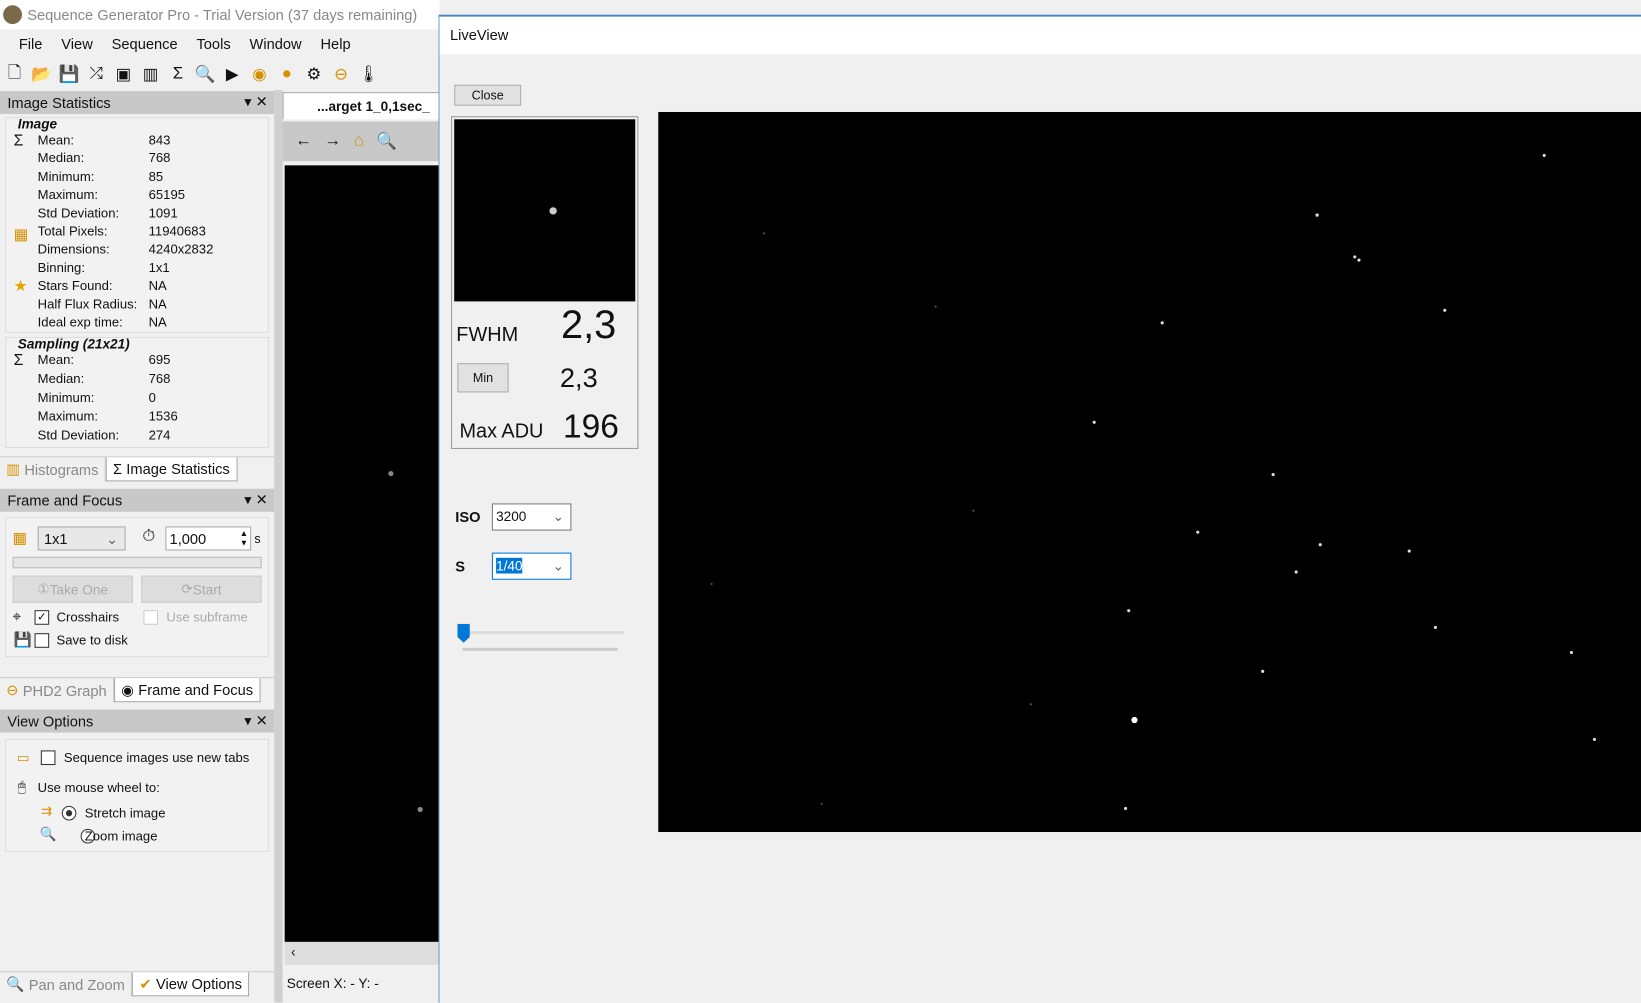 The height and width of the screenshot is (1003, 1641). I want to click on spin-icon: ▲ ▼, so click(244, 538).